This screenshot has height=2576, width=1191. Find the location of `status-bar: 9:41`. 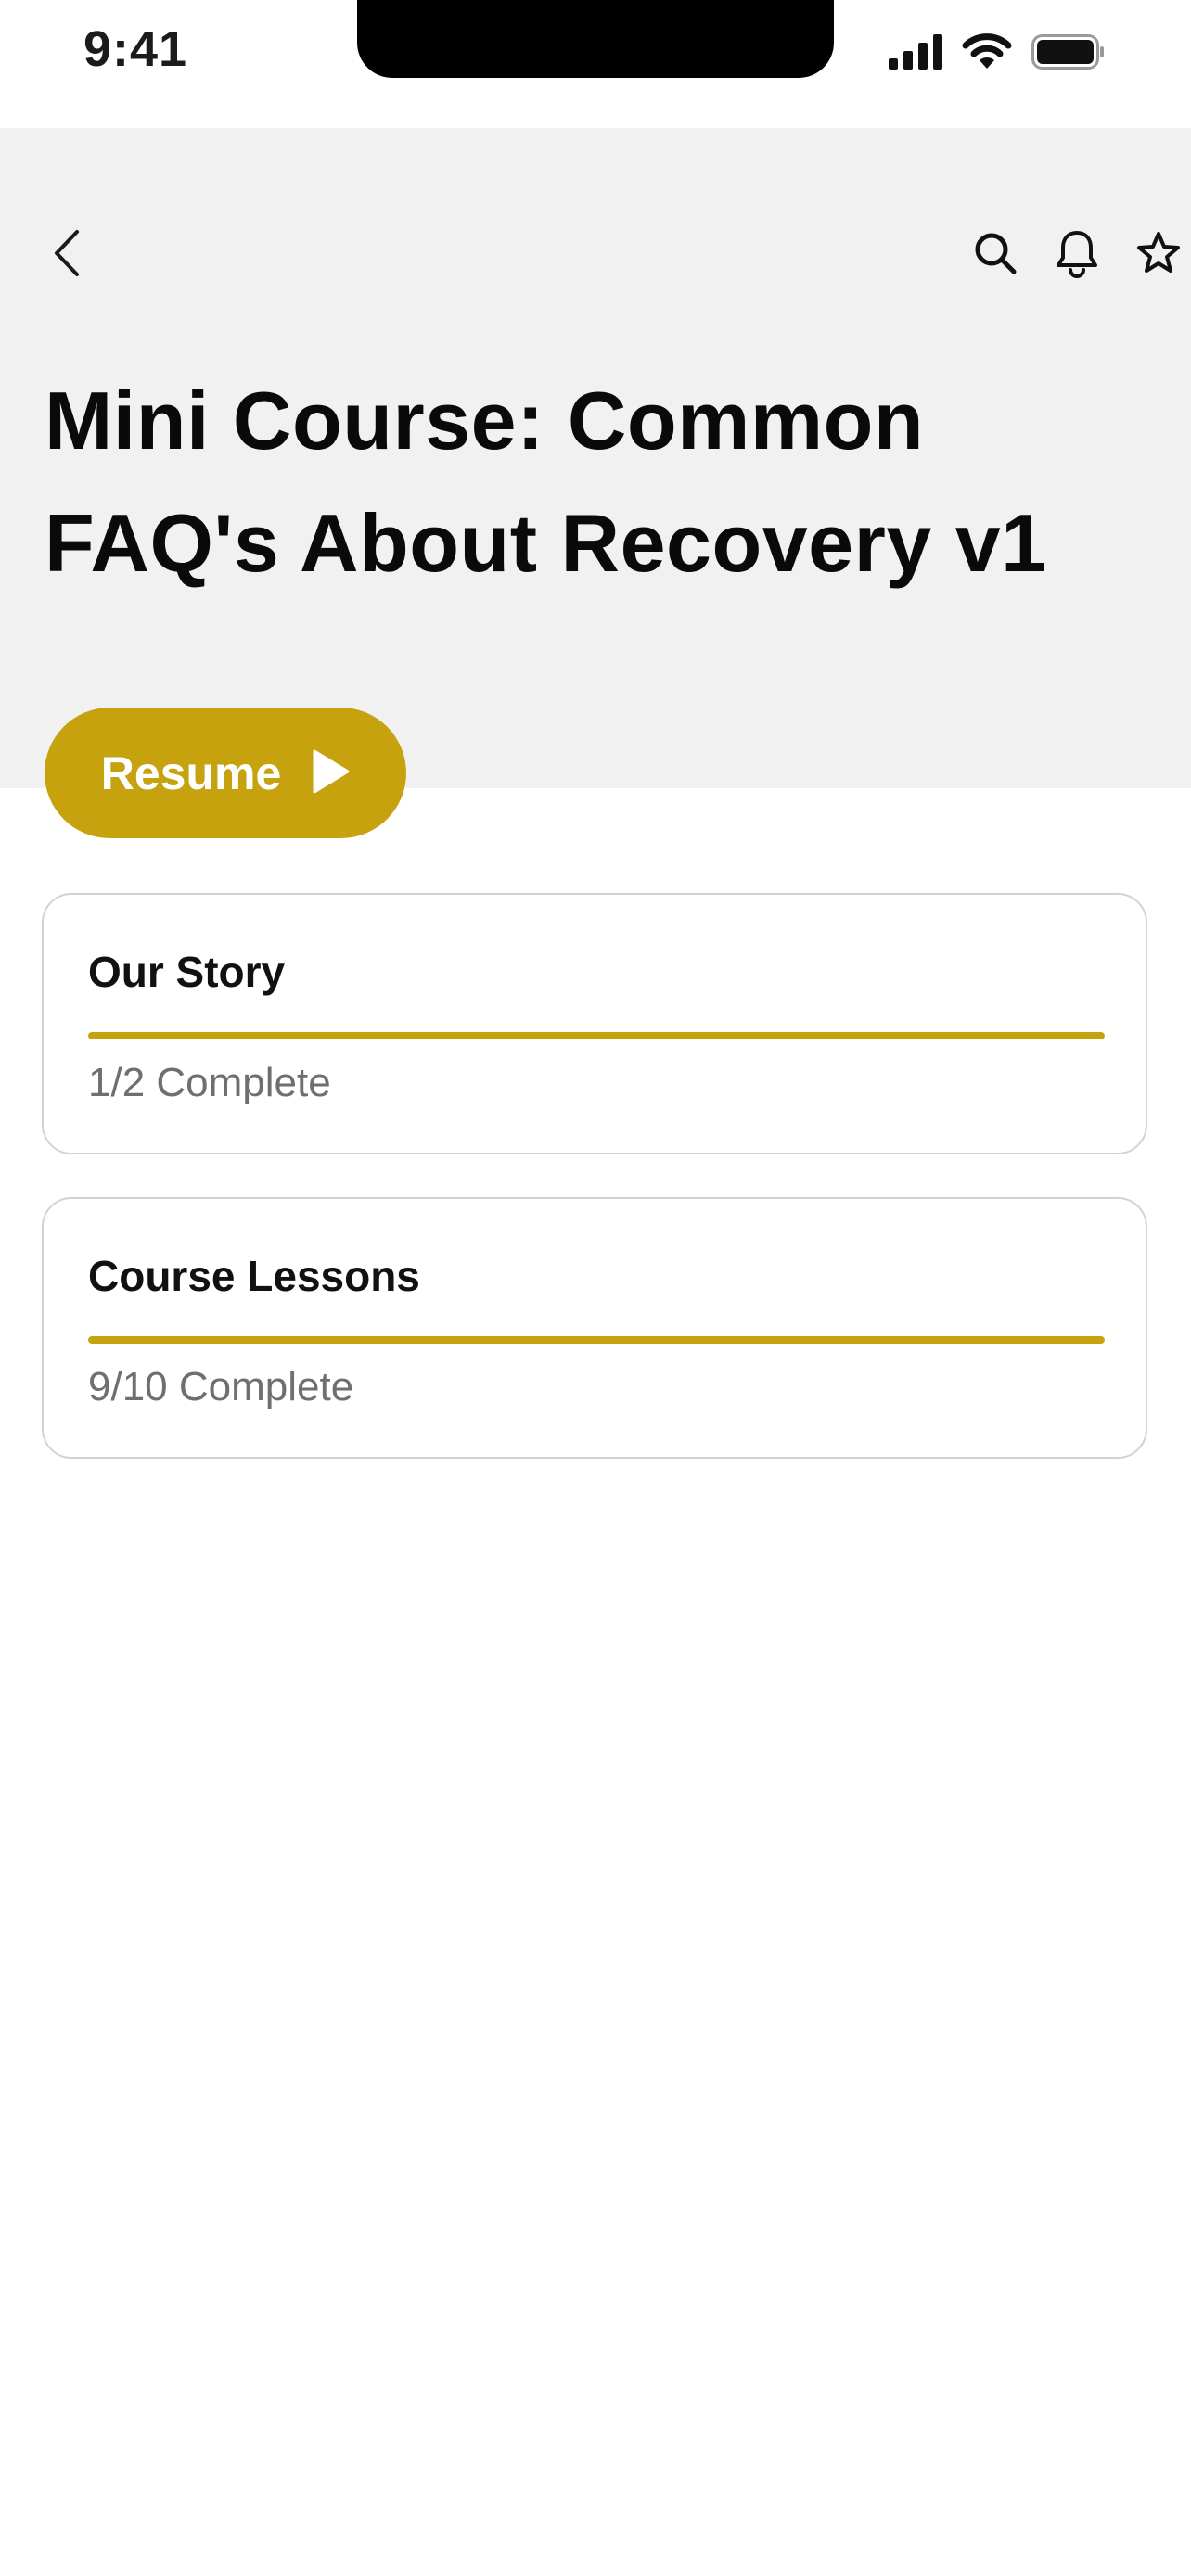

status-bar: 9:41 is located at coordinates (595, 64).